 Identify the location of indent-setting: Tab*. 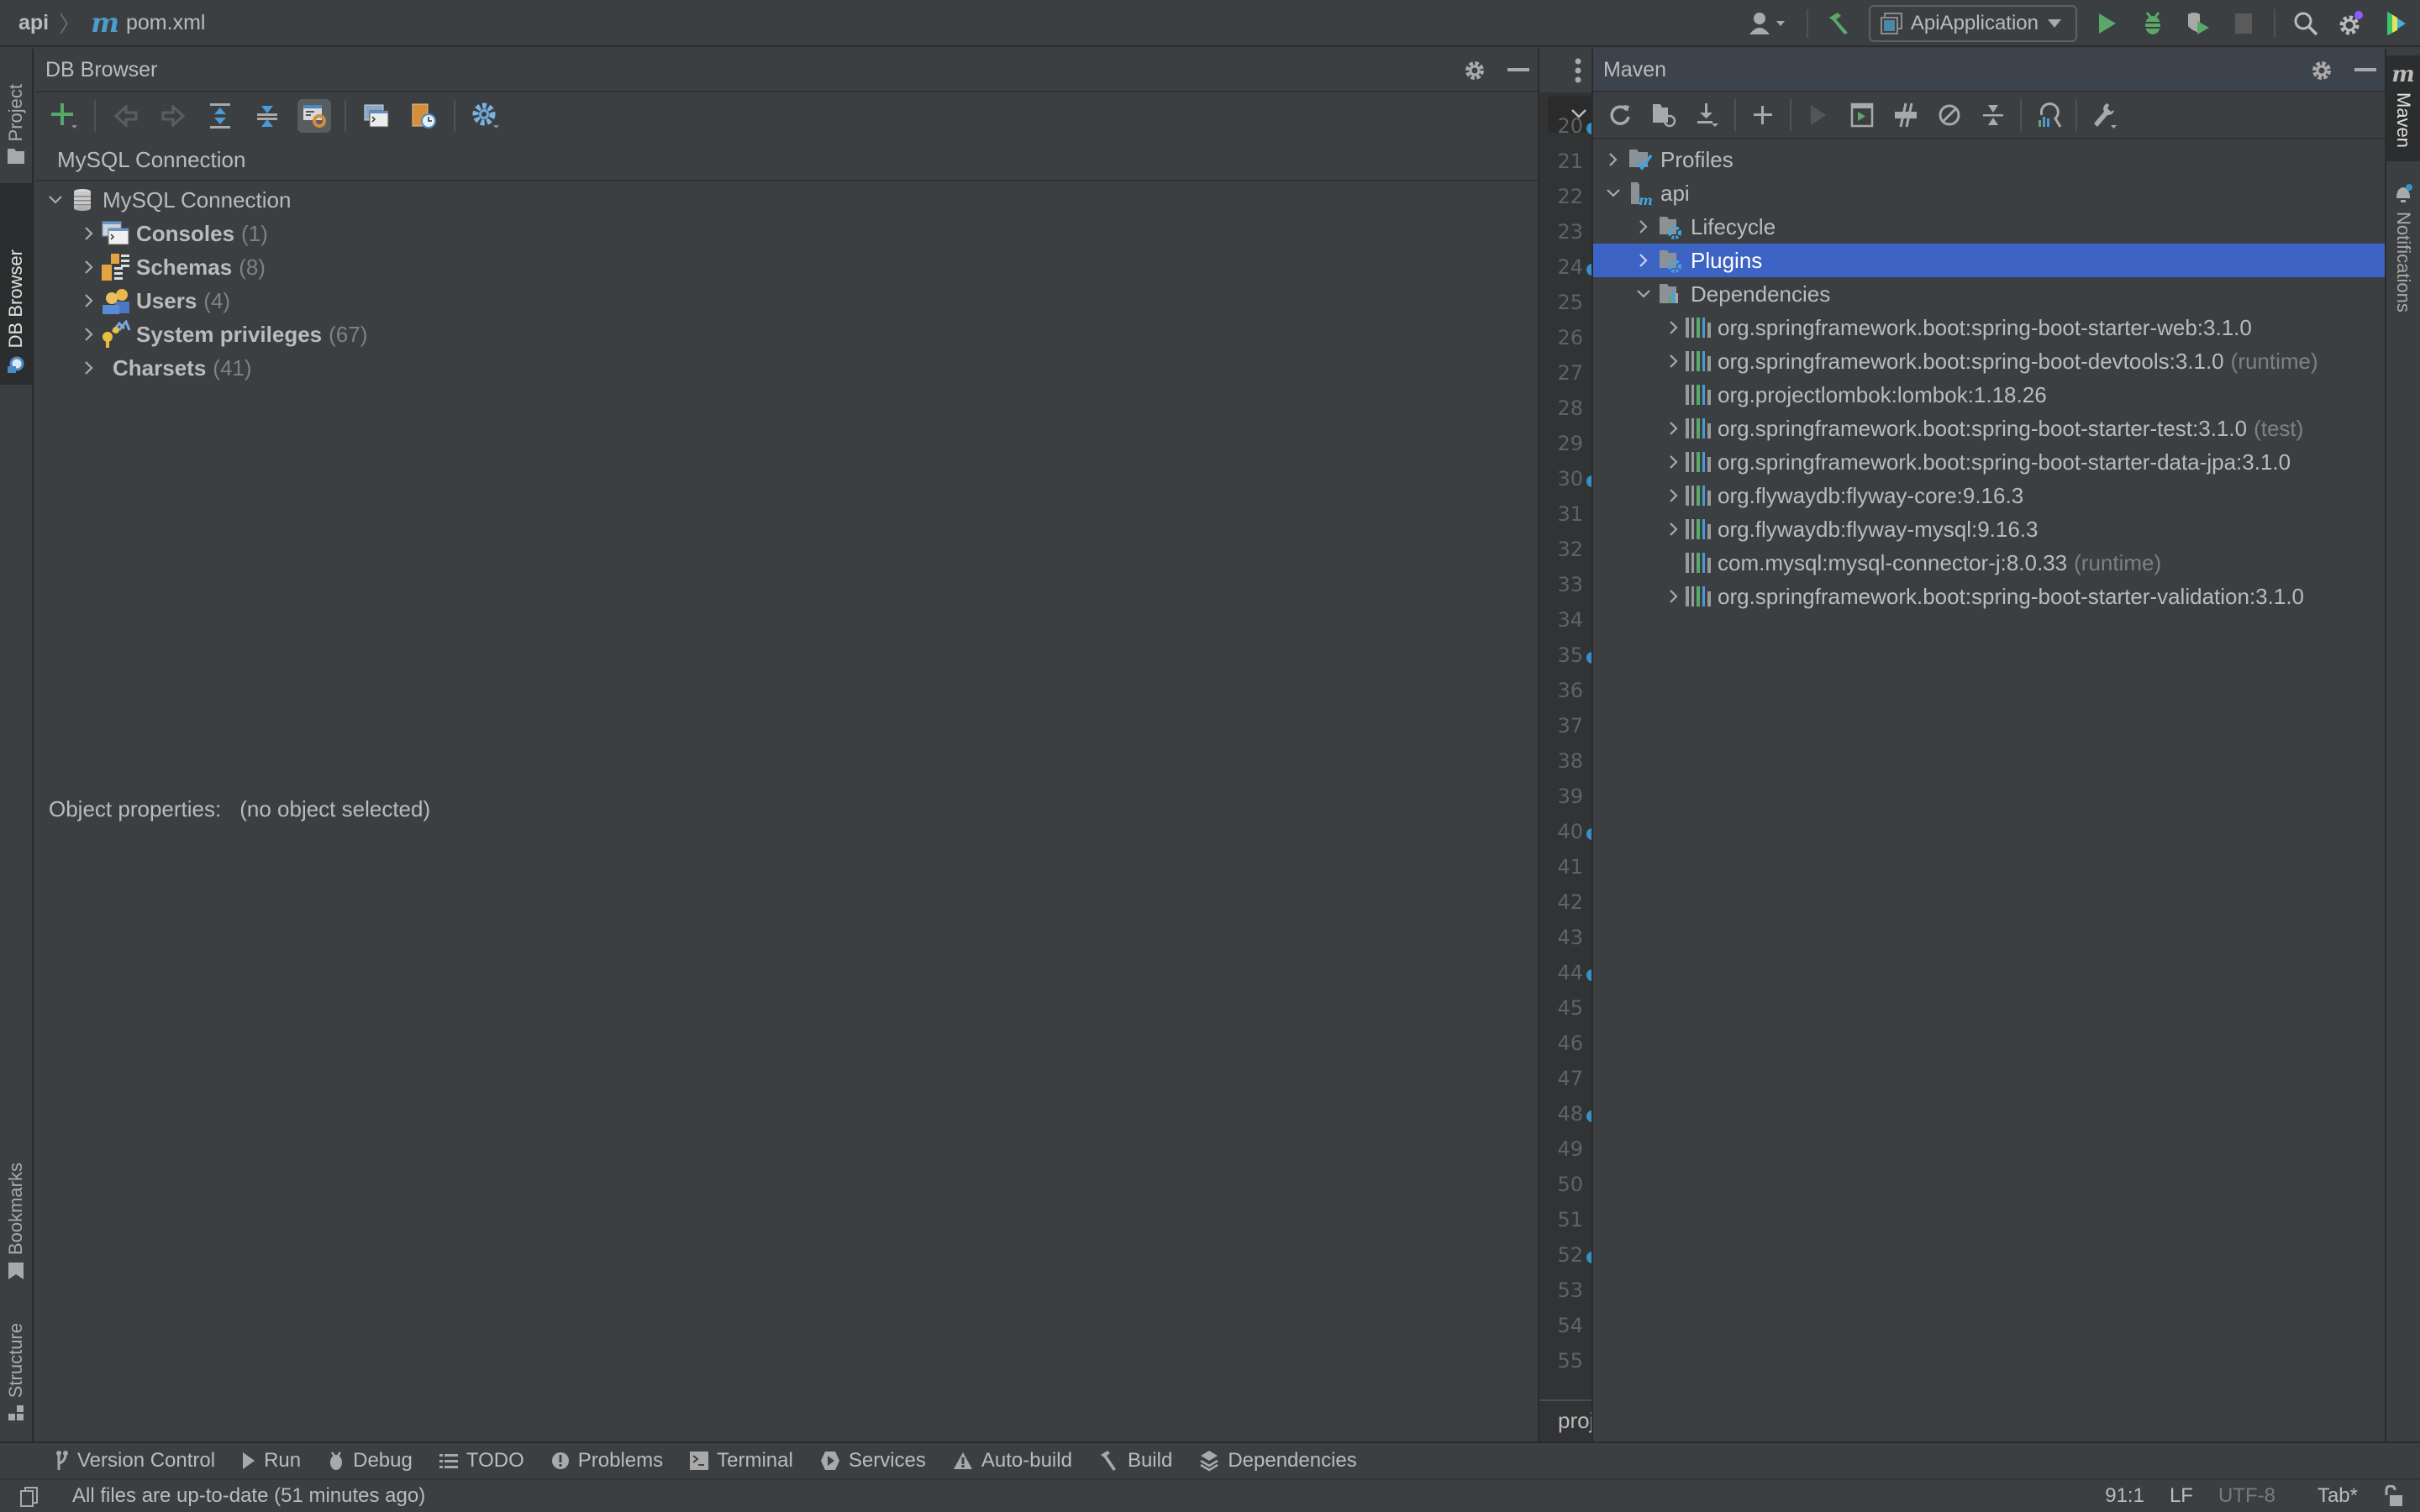
(2337, 1496).